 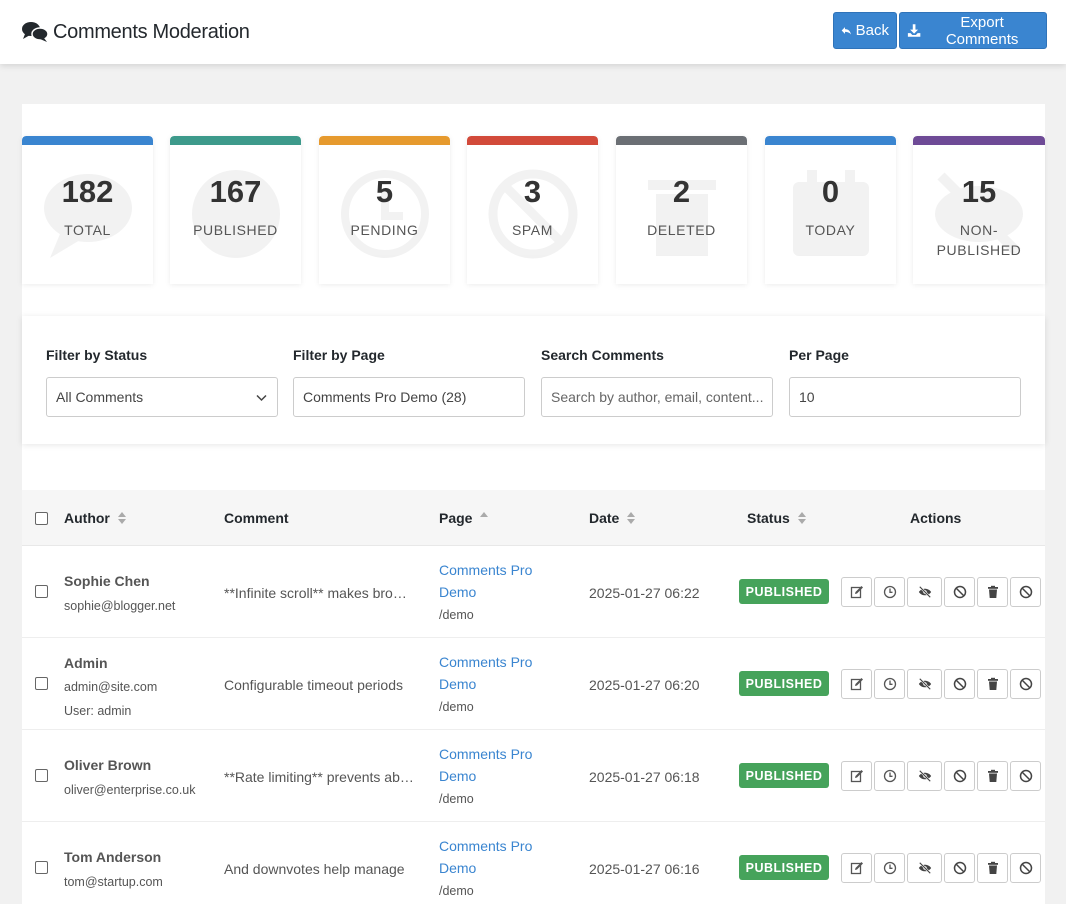 What do you see at coordinates (235, 191) in the screenshot?
I see `stat-value: 167` at bounding box center [235, 191].